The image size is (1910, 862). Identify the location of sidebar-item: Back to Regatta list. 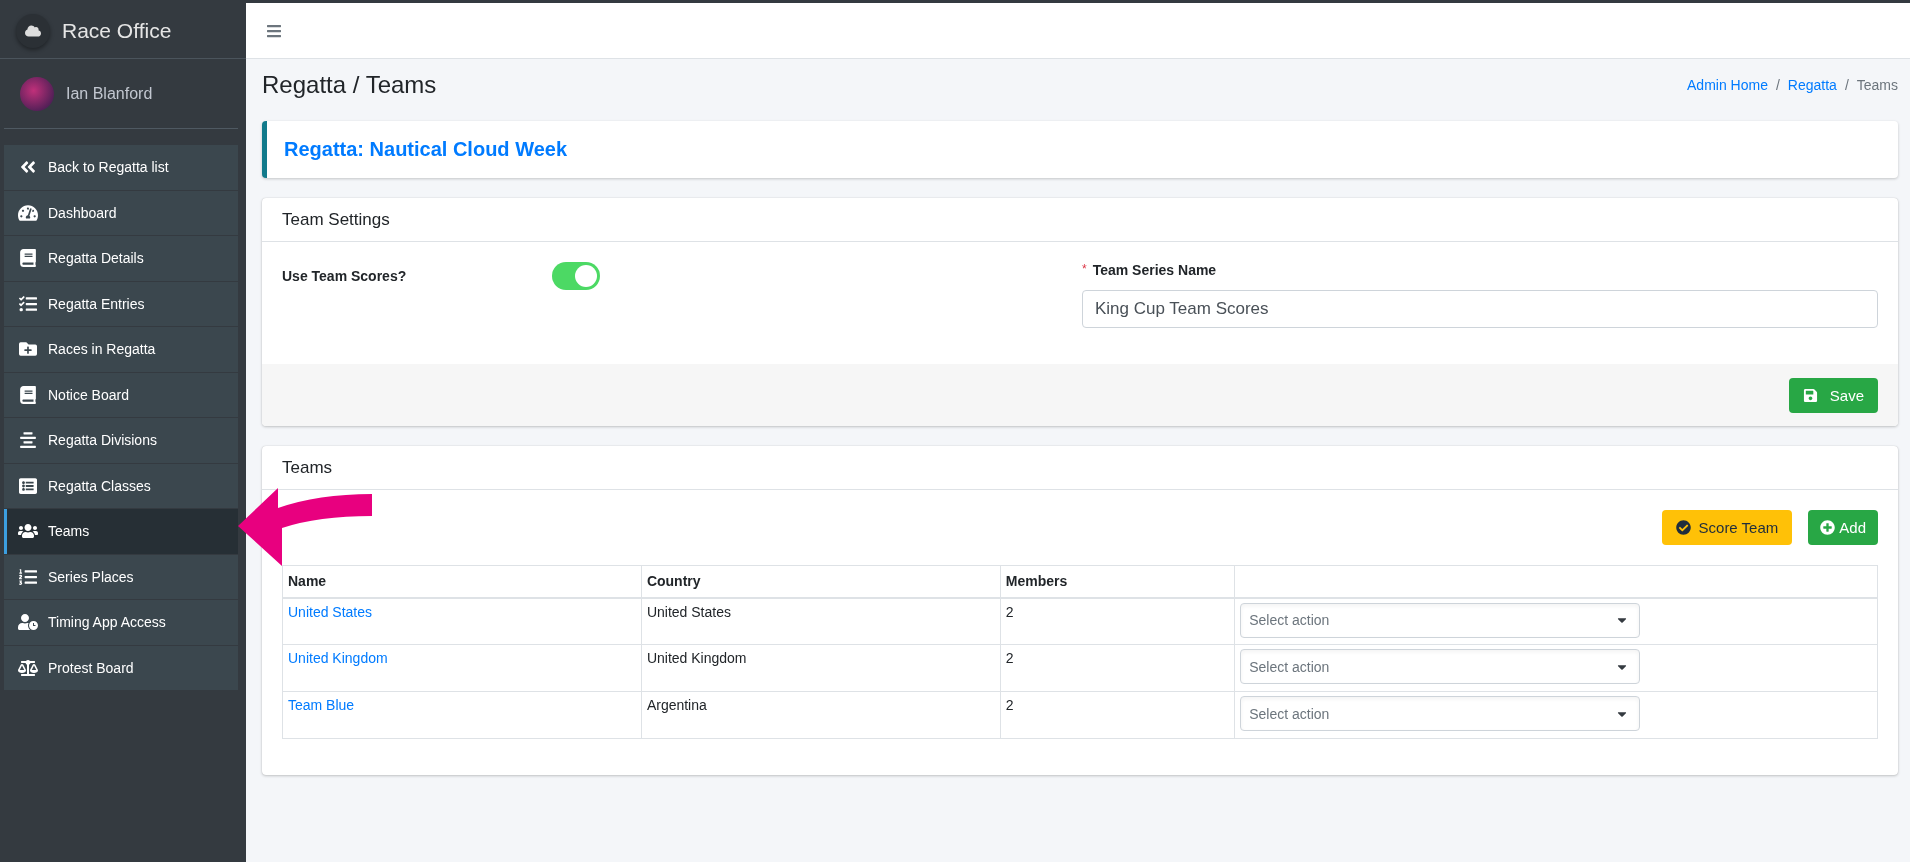
(121, 167).